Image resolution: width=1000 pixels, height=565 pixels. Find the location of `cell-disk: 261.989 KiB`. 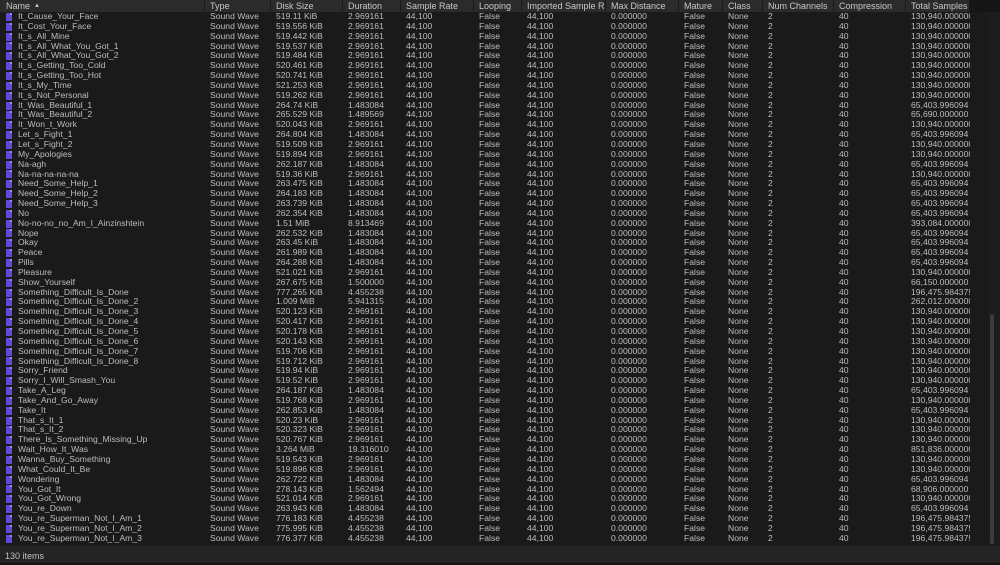

cell-disk: 261.989 KiB is located at coordinates (299, 253).